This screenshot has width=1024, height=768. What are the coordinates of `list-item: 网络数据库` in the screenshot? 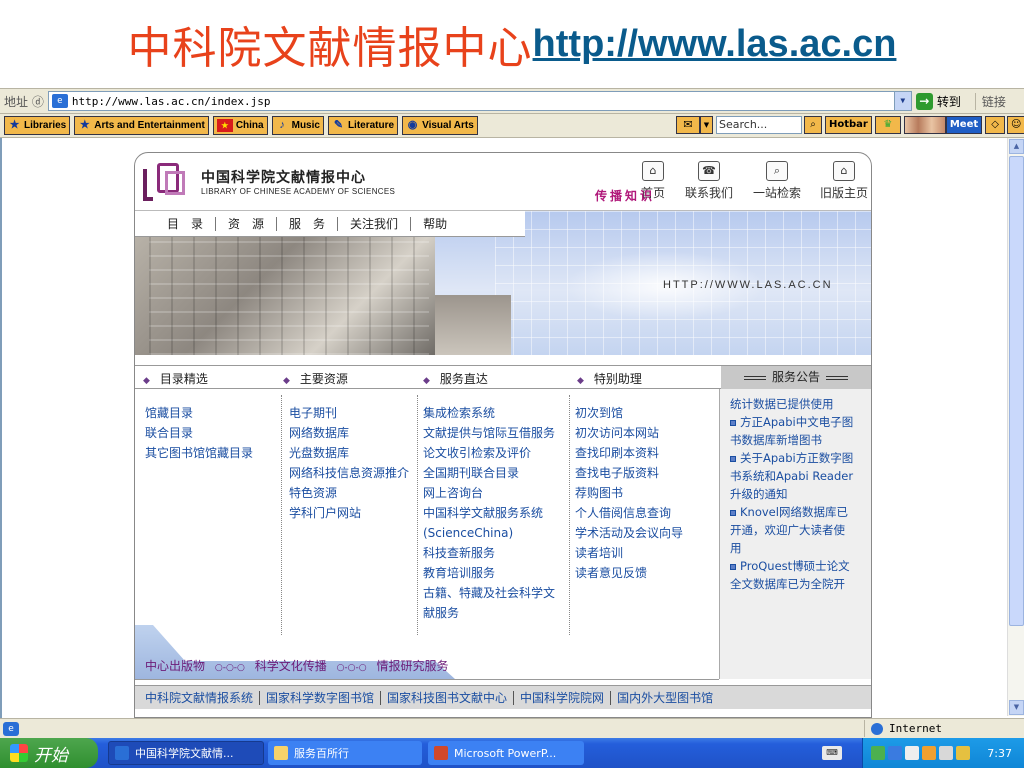 It's located at (349, 433).